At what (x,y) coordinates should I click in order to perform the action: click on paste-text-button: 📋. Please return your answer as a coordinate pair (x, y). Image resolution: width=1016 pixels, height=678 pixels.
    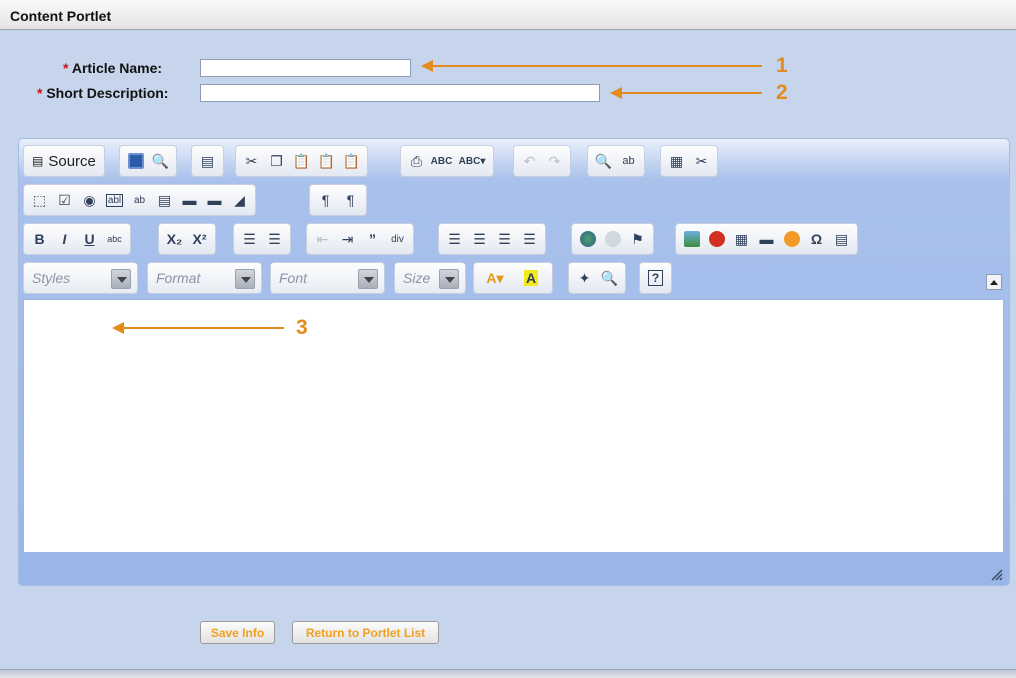
    Looking at the image, I should click on (326, 161).